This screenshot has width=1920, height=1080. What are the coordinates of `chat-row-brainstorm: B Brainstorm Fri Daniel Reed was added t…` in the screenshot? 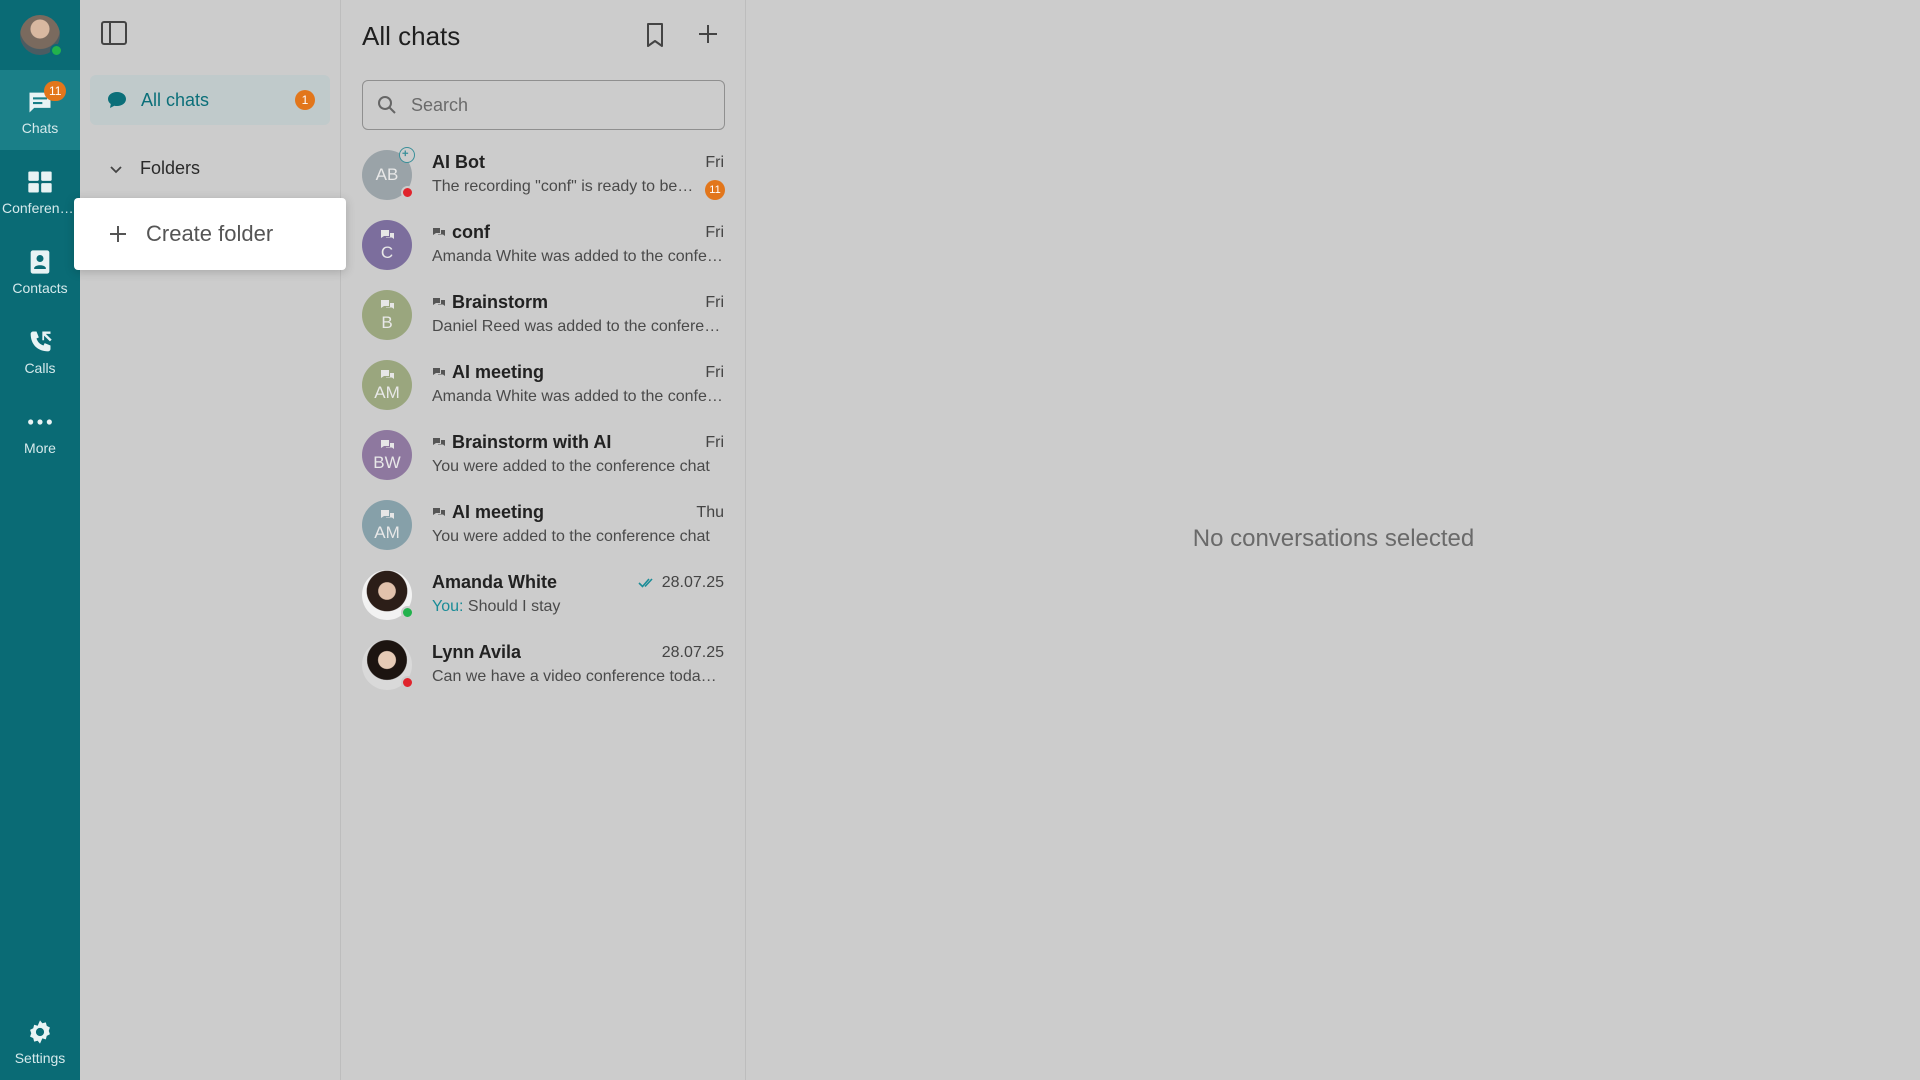 It's located at (543, 315).